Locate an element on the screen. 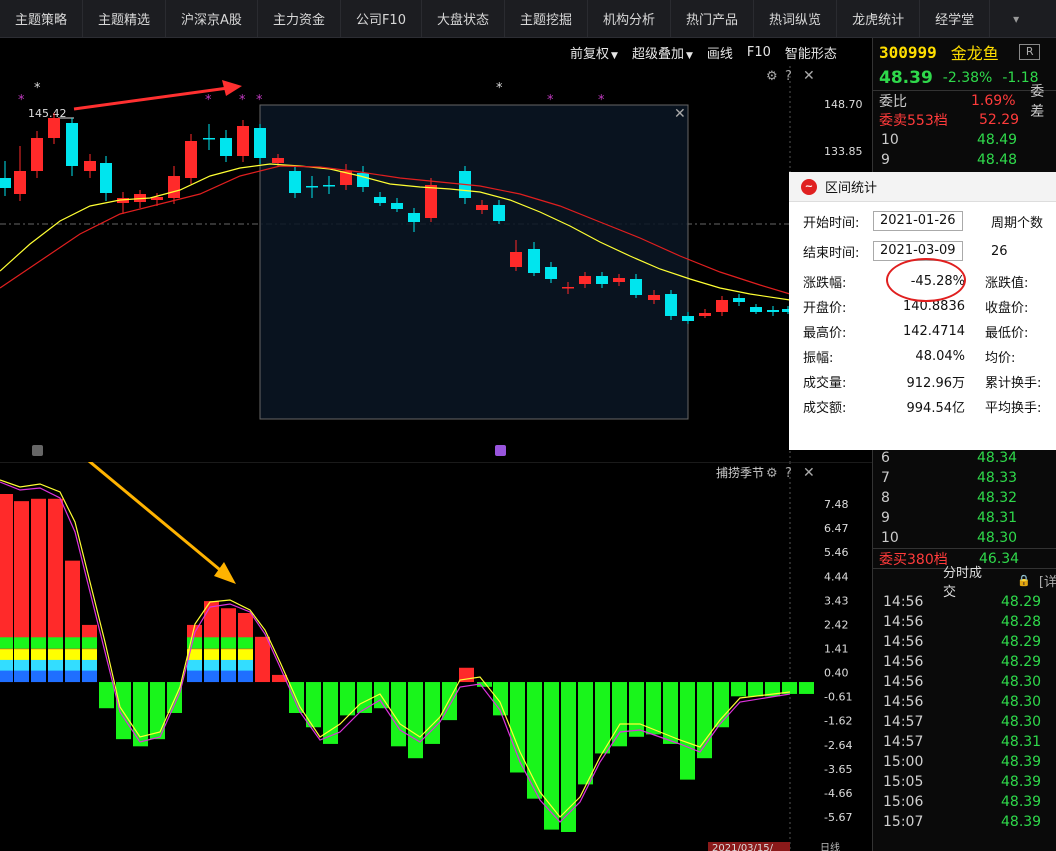 This screenshot has width=1056, height=851. indicator-axis-label: 6.47 is located at coordinates (836, 528).